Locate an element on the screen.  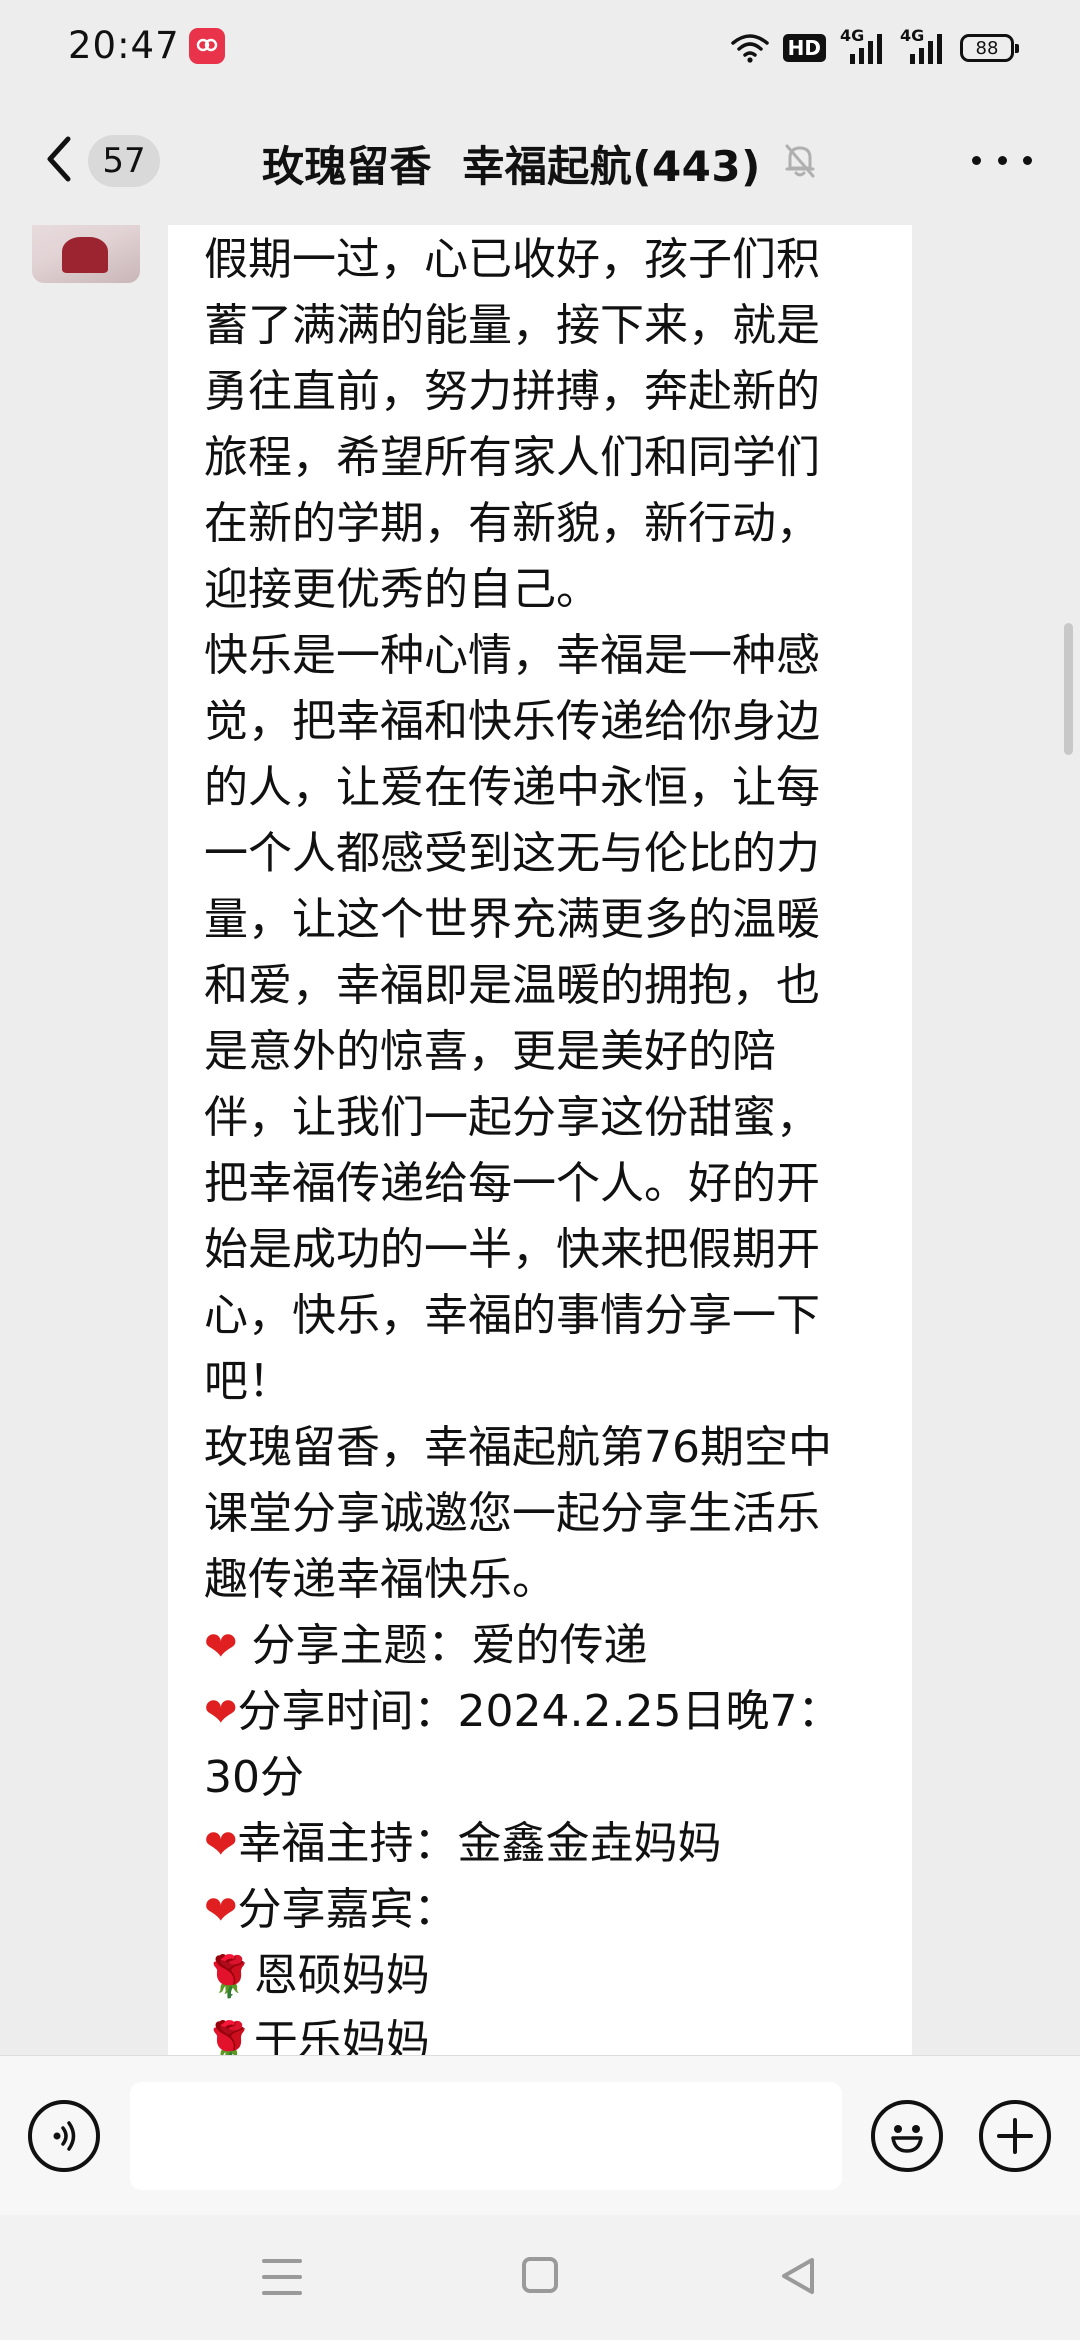
plus-icon is located at coordinates (1015, 2136).